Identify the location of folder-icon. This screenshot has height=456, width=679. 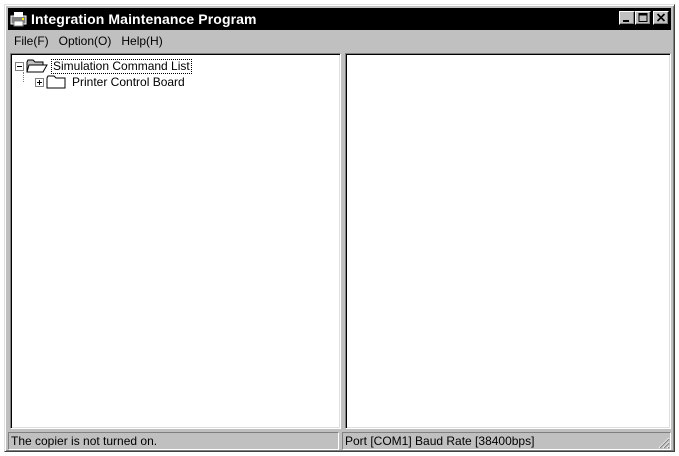
(56, 82).